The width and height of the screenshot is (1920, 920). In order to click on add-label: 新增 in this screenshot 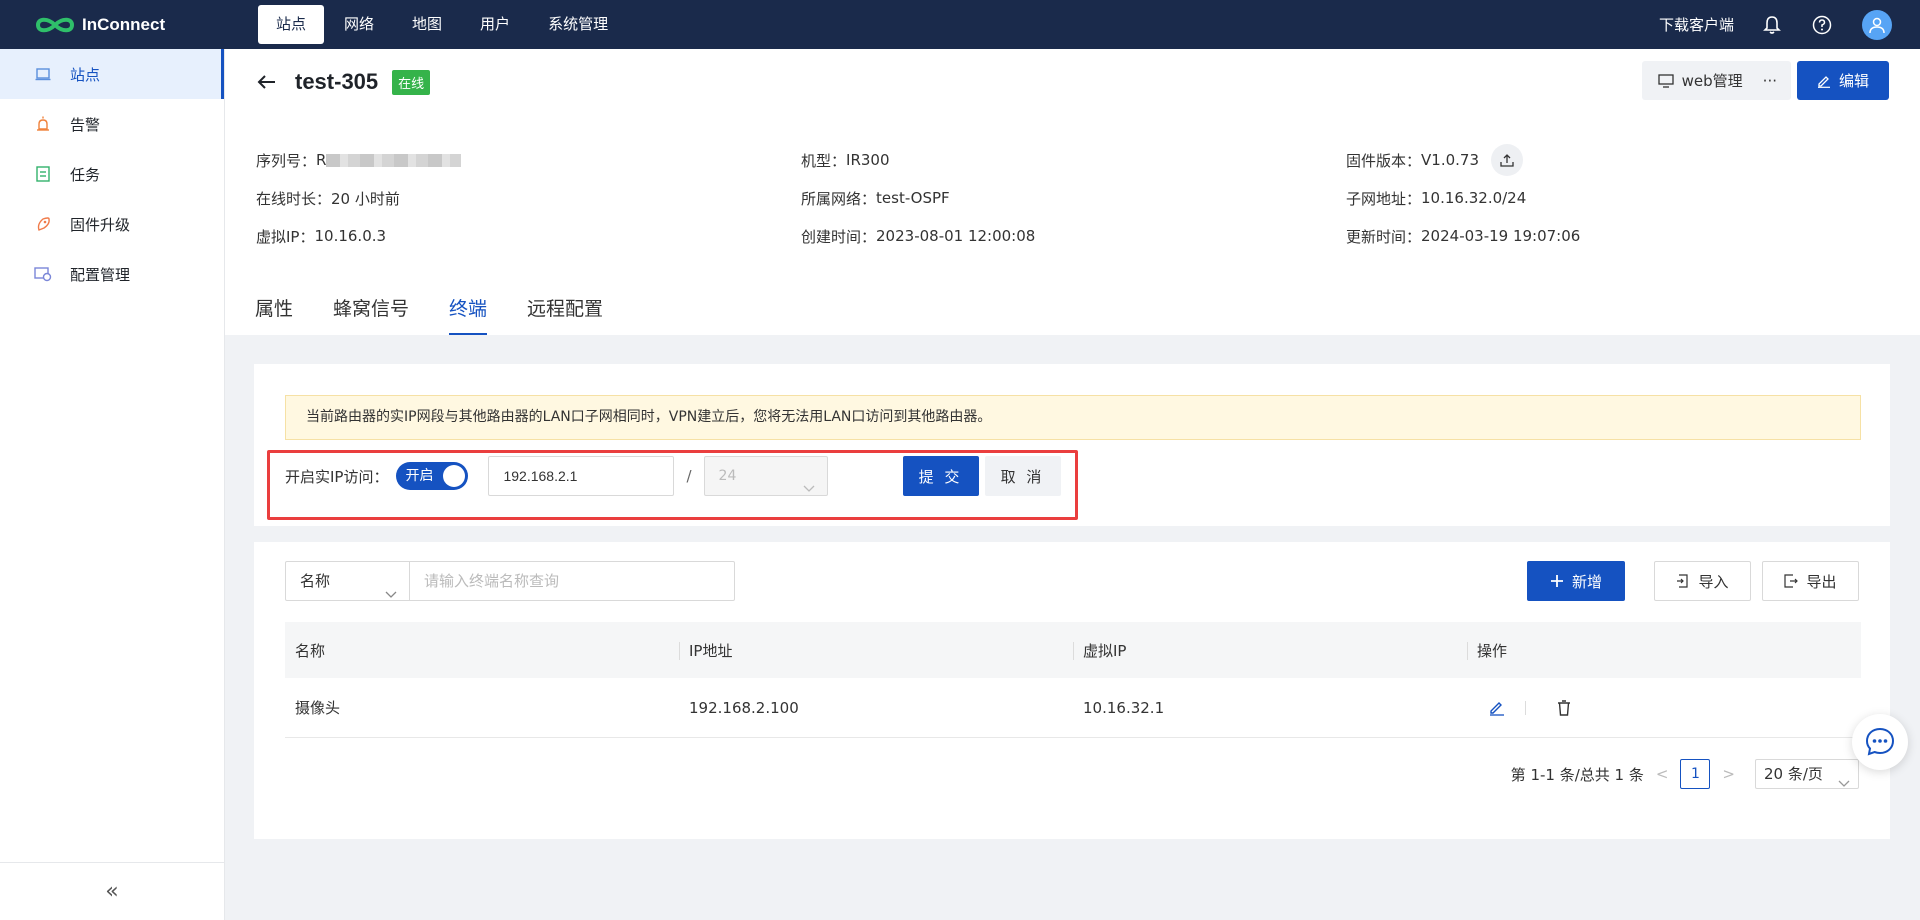, I will do `click(1586, 581)`.